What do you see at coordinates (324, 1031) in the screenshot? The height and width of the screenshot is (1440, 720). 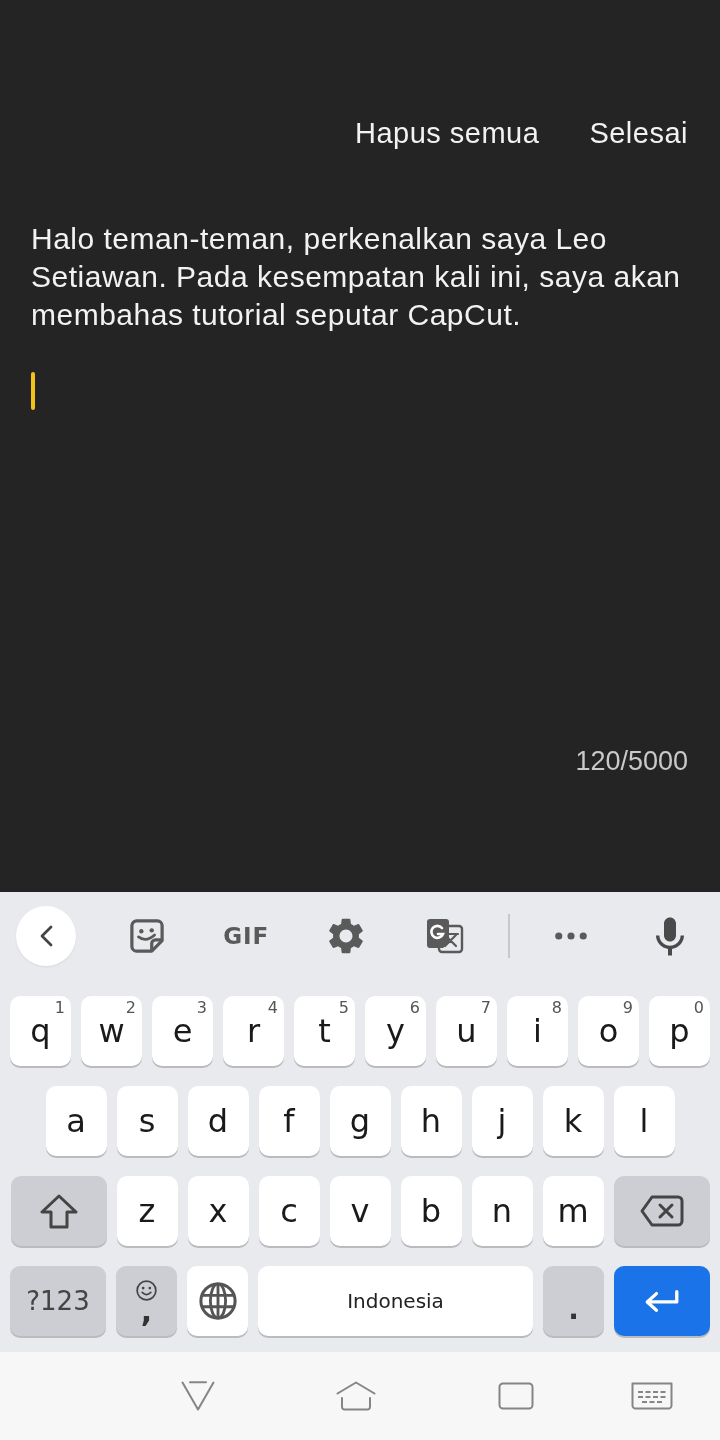 I see `letter-key: t 5` at bounding box center [324, 1031].